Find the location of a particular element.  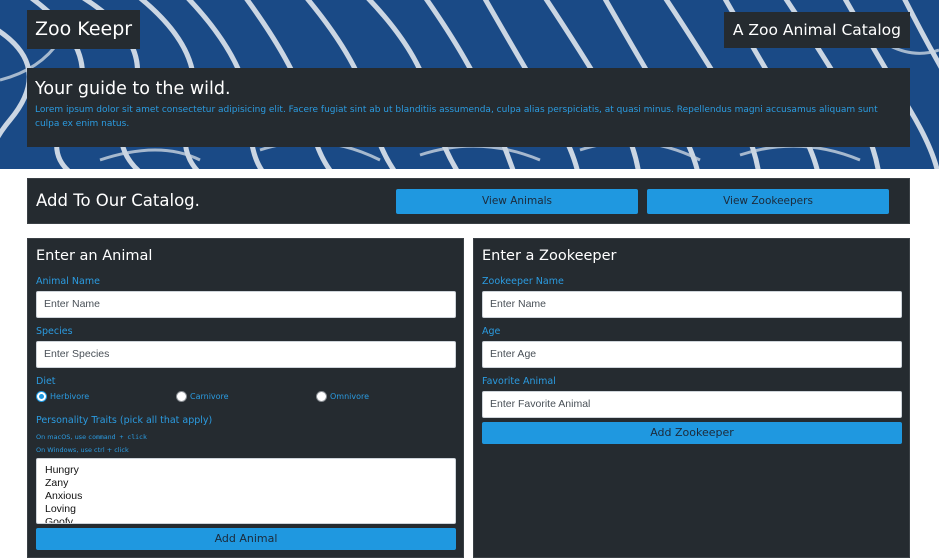

diet-option-label: Carnivore is located at coordinates (209, 396).